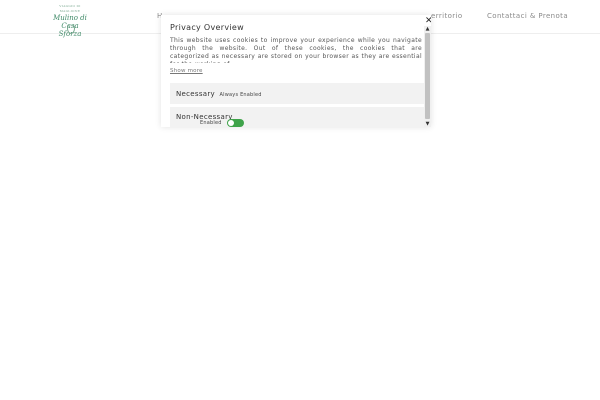 This screenshot has width=600, height=400. I want to click on logo-line-1: Mulino di, so click(70, 18).